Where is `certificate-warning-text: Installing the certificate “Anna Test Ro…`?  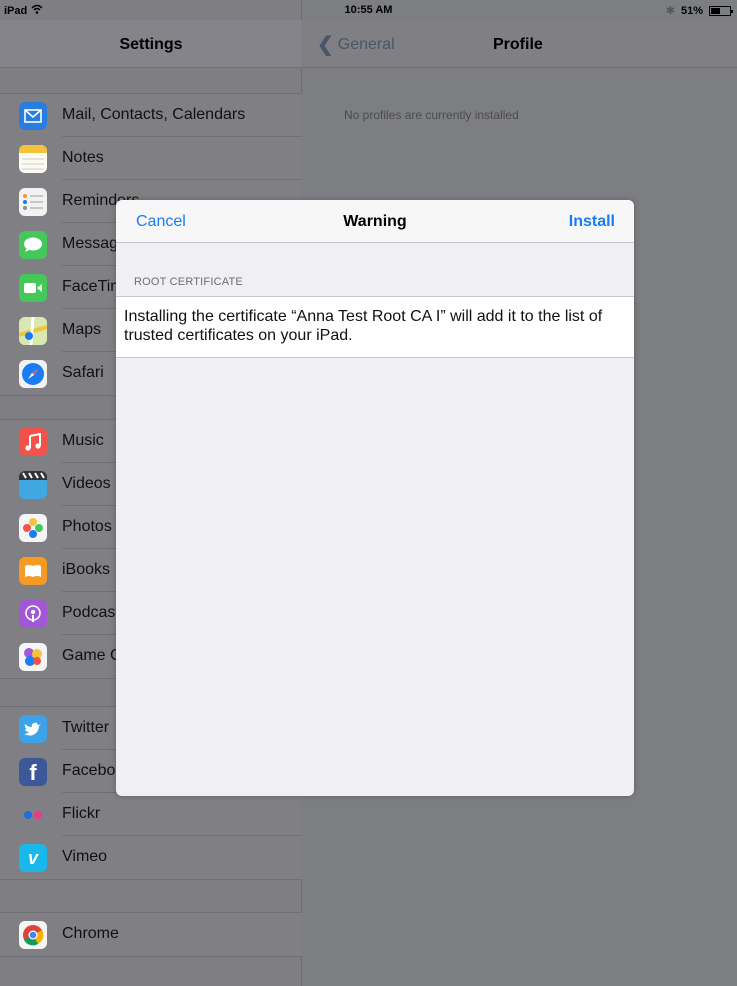 certificate-warning-text: Installing the certificate “Anna Test Ro… is located at coordinates (363, 326).